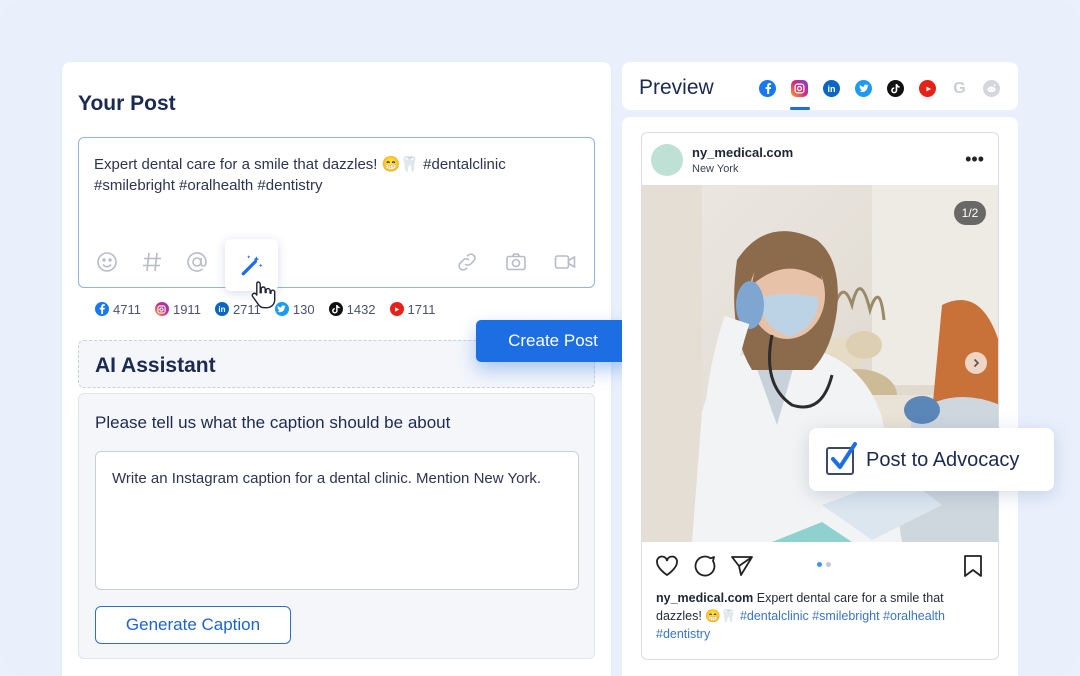  What do you see at coordinates (177, 309) in the screenshot?
I see `instagram-count: 1911` at bounding box center [177, 309].